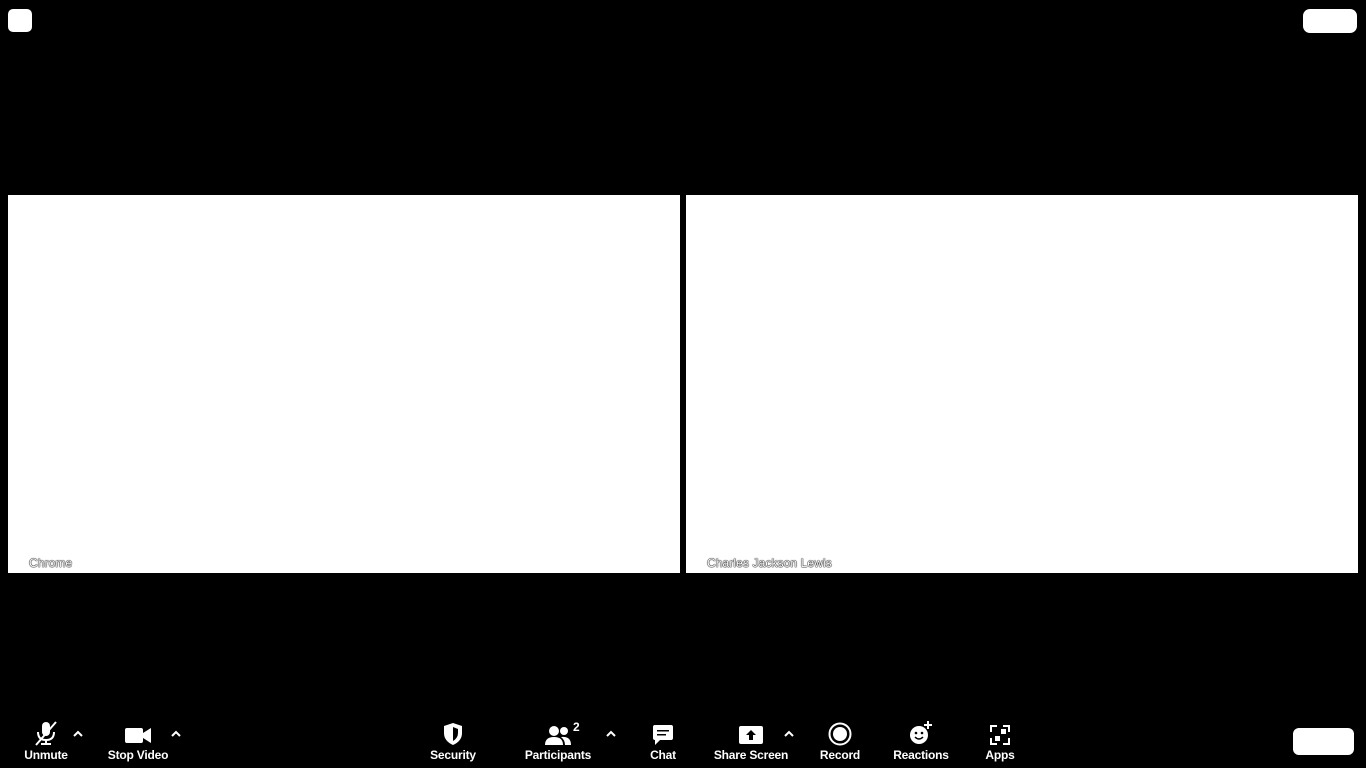 This screenshot has width=1366, height=768. I want to click on share-screen-button: Share Screen, so click(751, 740).